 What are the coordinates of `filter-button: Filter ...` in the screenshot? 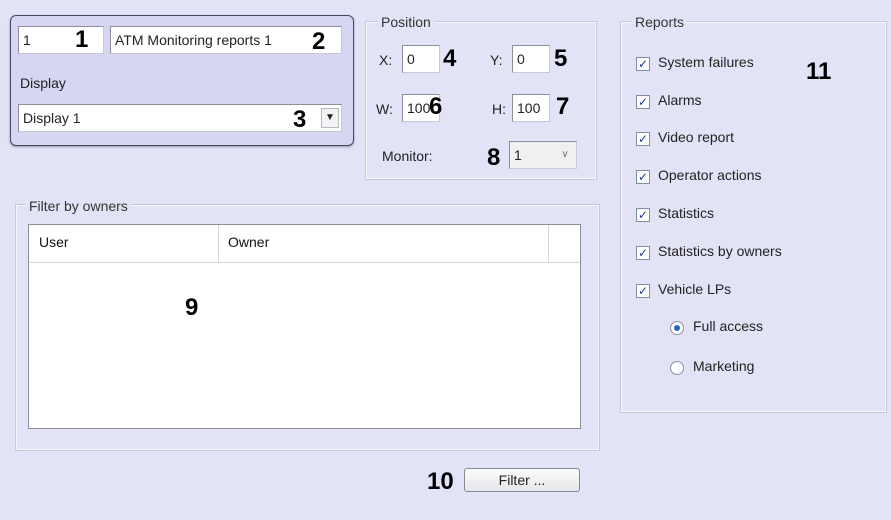 It's located at (522, 480).